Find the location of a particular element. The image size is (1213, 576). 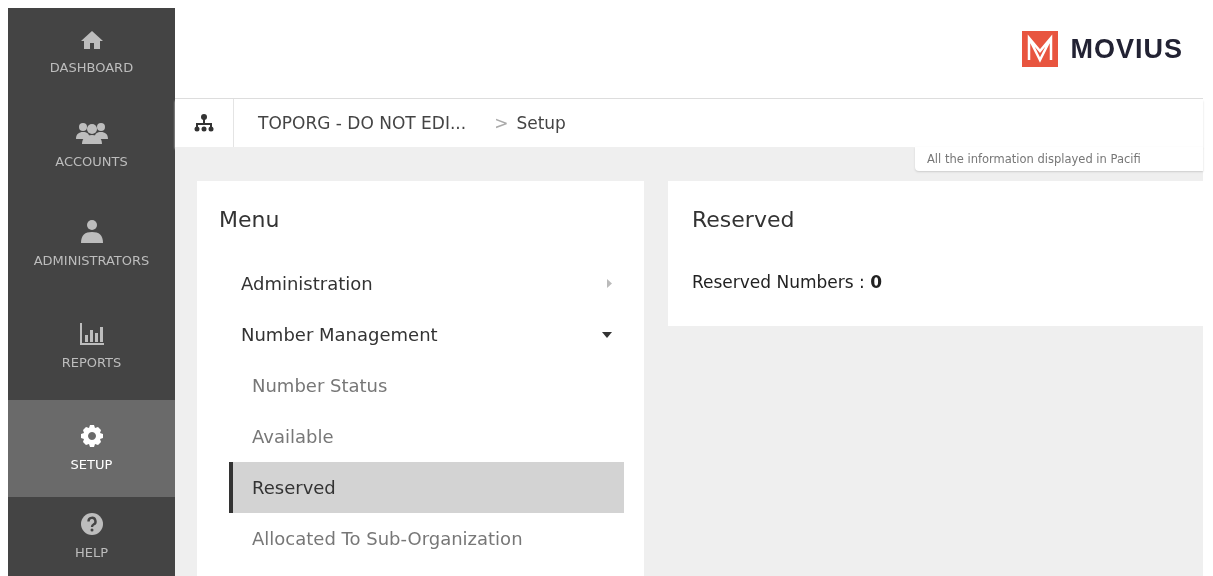

submenu-item: Allocated To Sub-Organization is located at coordinates (426, 538).